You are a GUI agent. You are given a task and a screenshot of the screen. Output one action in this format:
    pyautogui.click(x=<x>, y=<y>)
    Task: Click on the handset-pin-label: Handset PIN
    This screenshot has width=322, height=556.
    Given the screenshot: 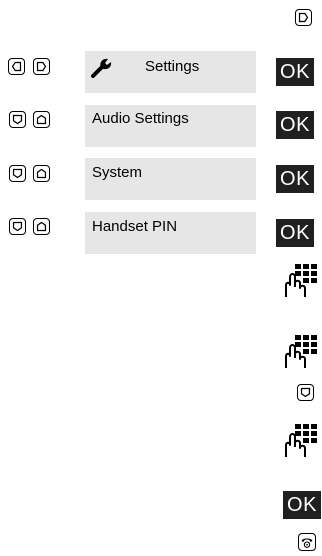 What is the action you would take?
    pyautogui.click(x=135, y=226)
    